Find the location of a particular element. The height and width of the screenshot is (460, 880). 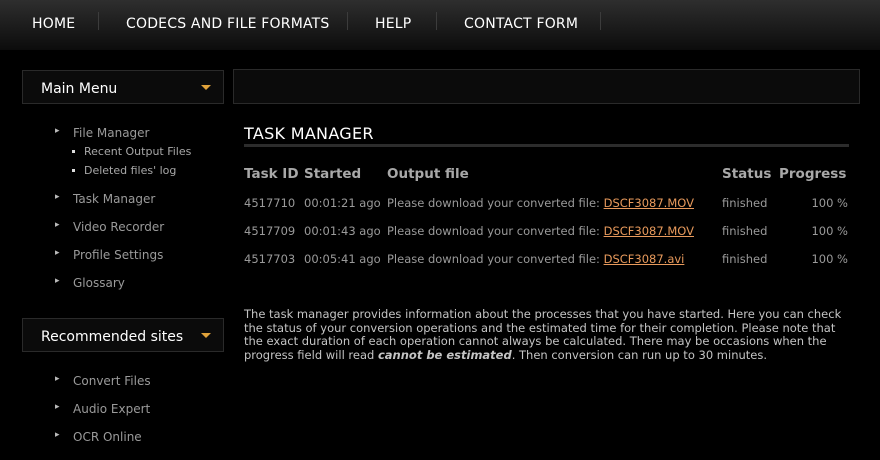

sidebar-item-video-recorder: ▸ Video Recorder is located at coordinates (110, 227).